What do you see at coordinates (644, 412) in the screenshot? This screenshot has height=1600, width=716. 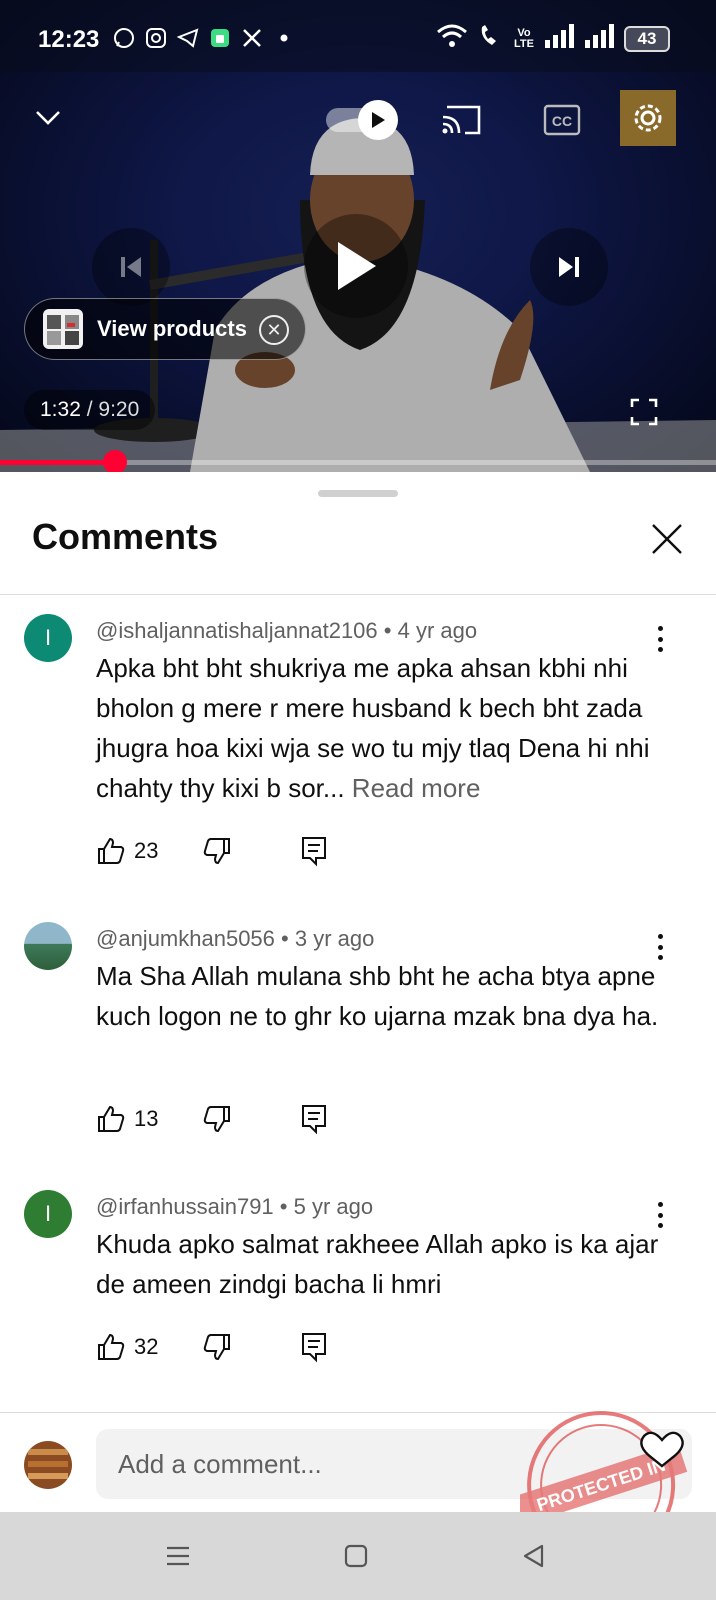 I see `fullscreen-icon` at bounding box center [644, 412].